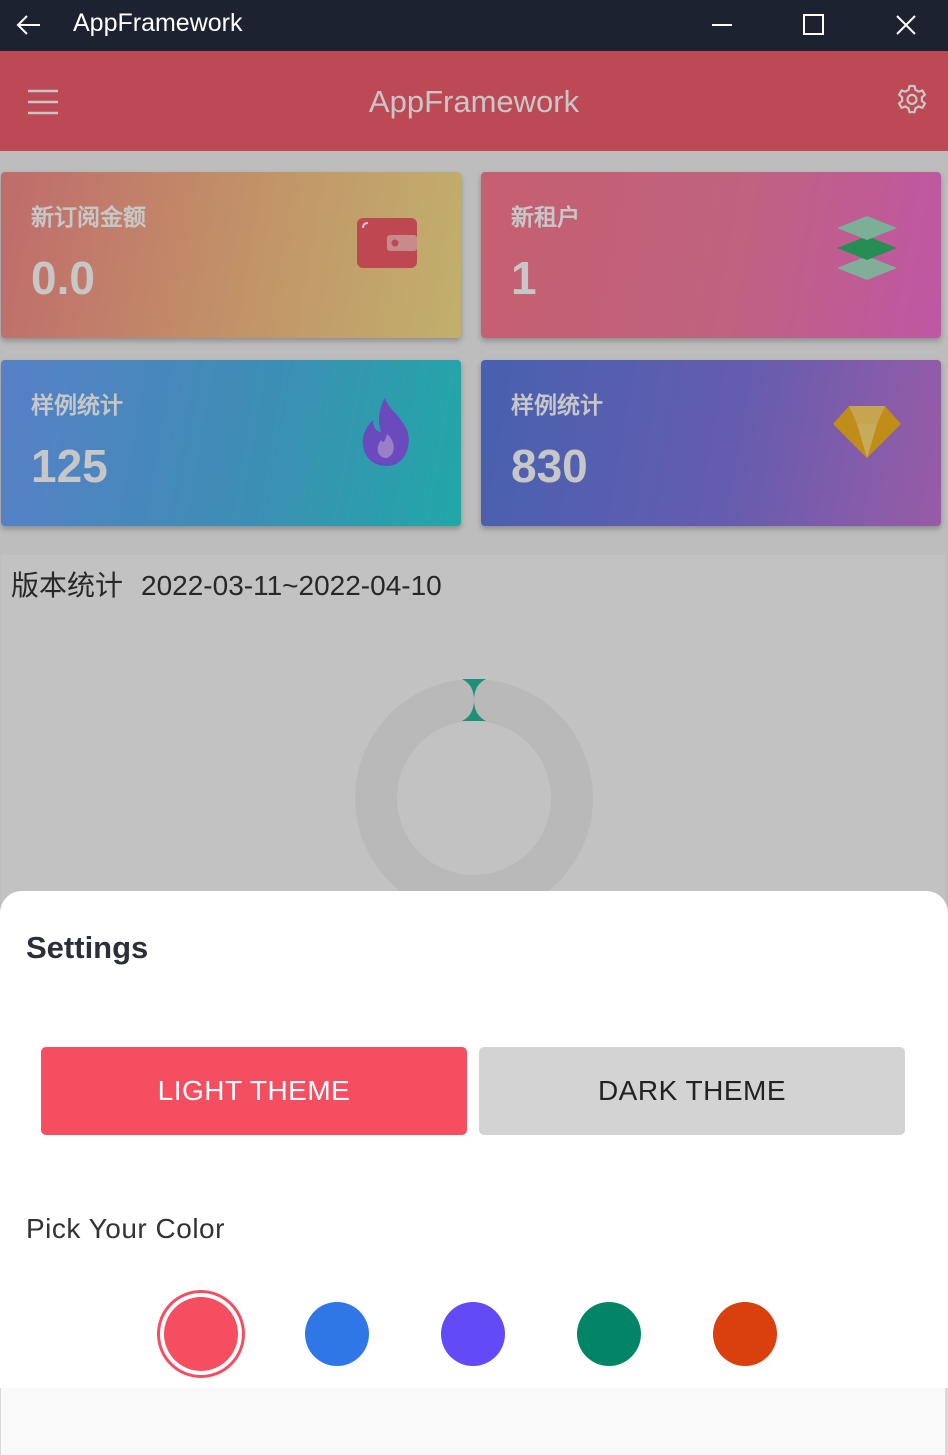  I want to click on window-title-bar: AppFramework, so click(474, 25).